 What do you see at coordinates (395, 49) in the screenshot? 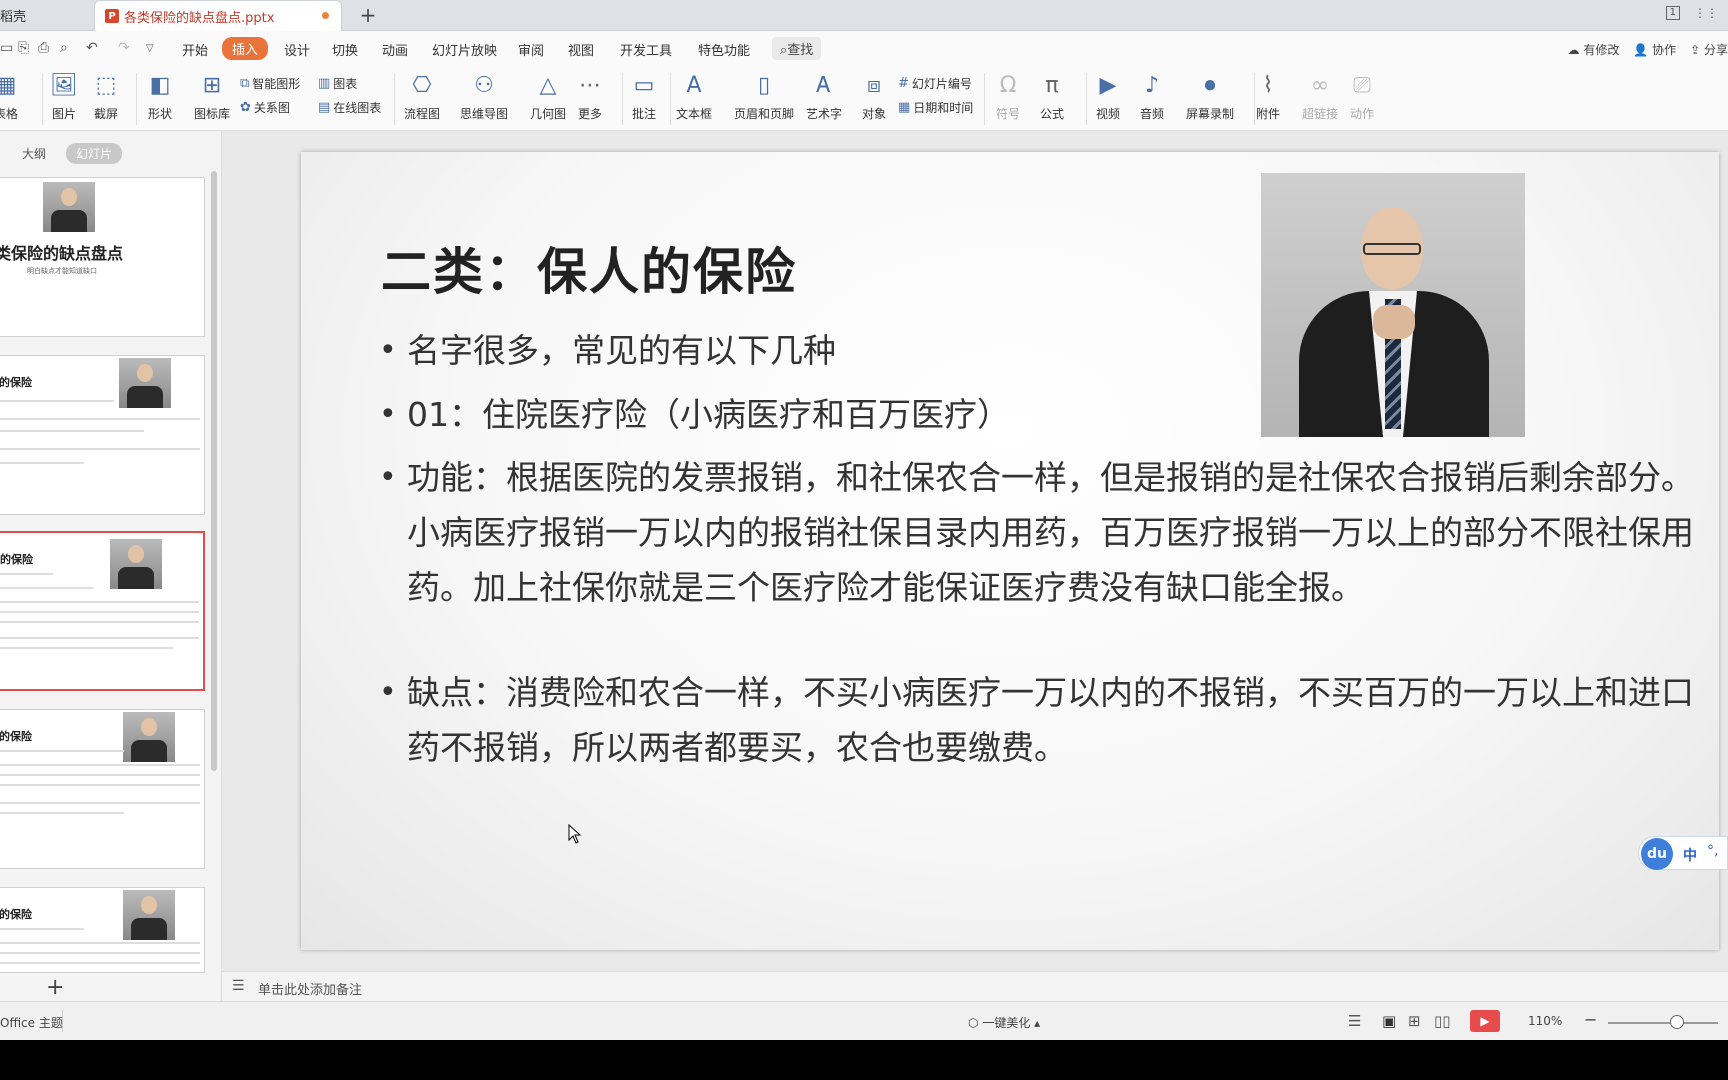
I see `menu-animation: 动画` at bounding box center [395, 49].